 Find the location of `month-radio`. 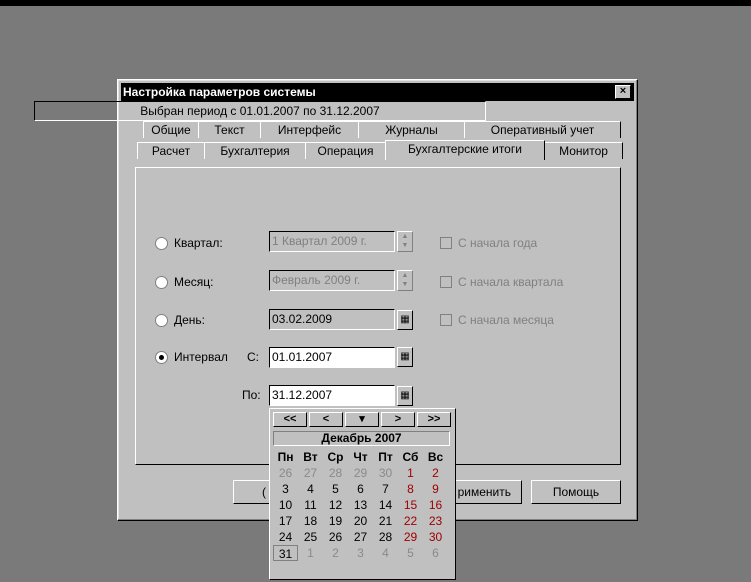

month-radio is located at coordinates (161, 282).